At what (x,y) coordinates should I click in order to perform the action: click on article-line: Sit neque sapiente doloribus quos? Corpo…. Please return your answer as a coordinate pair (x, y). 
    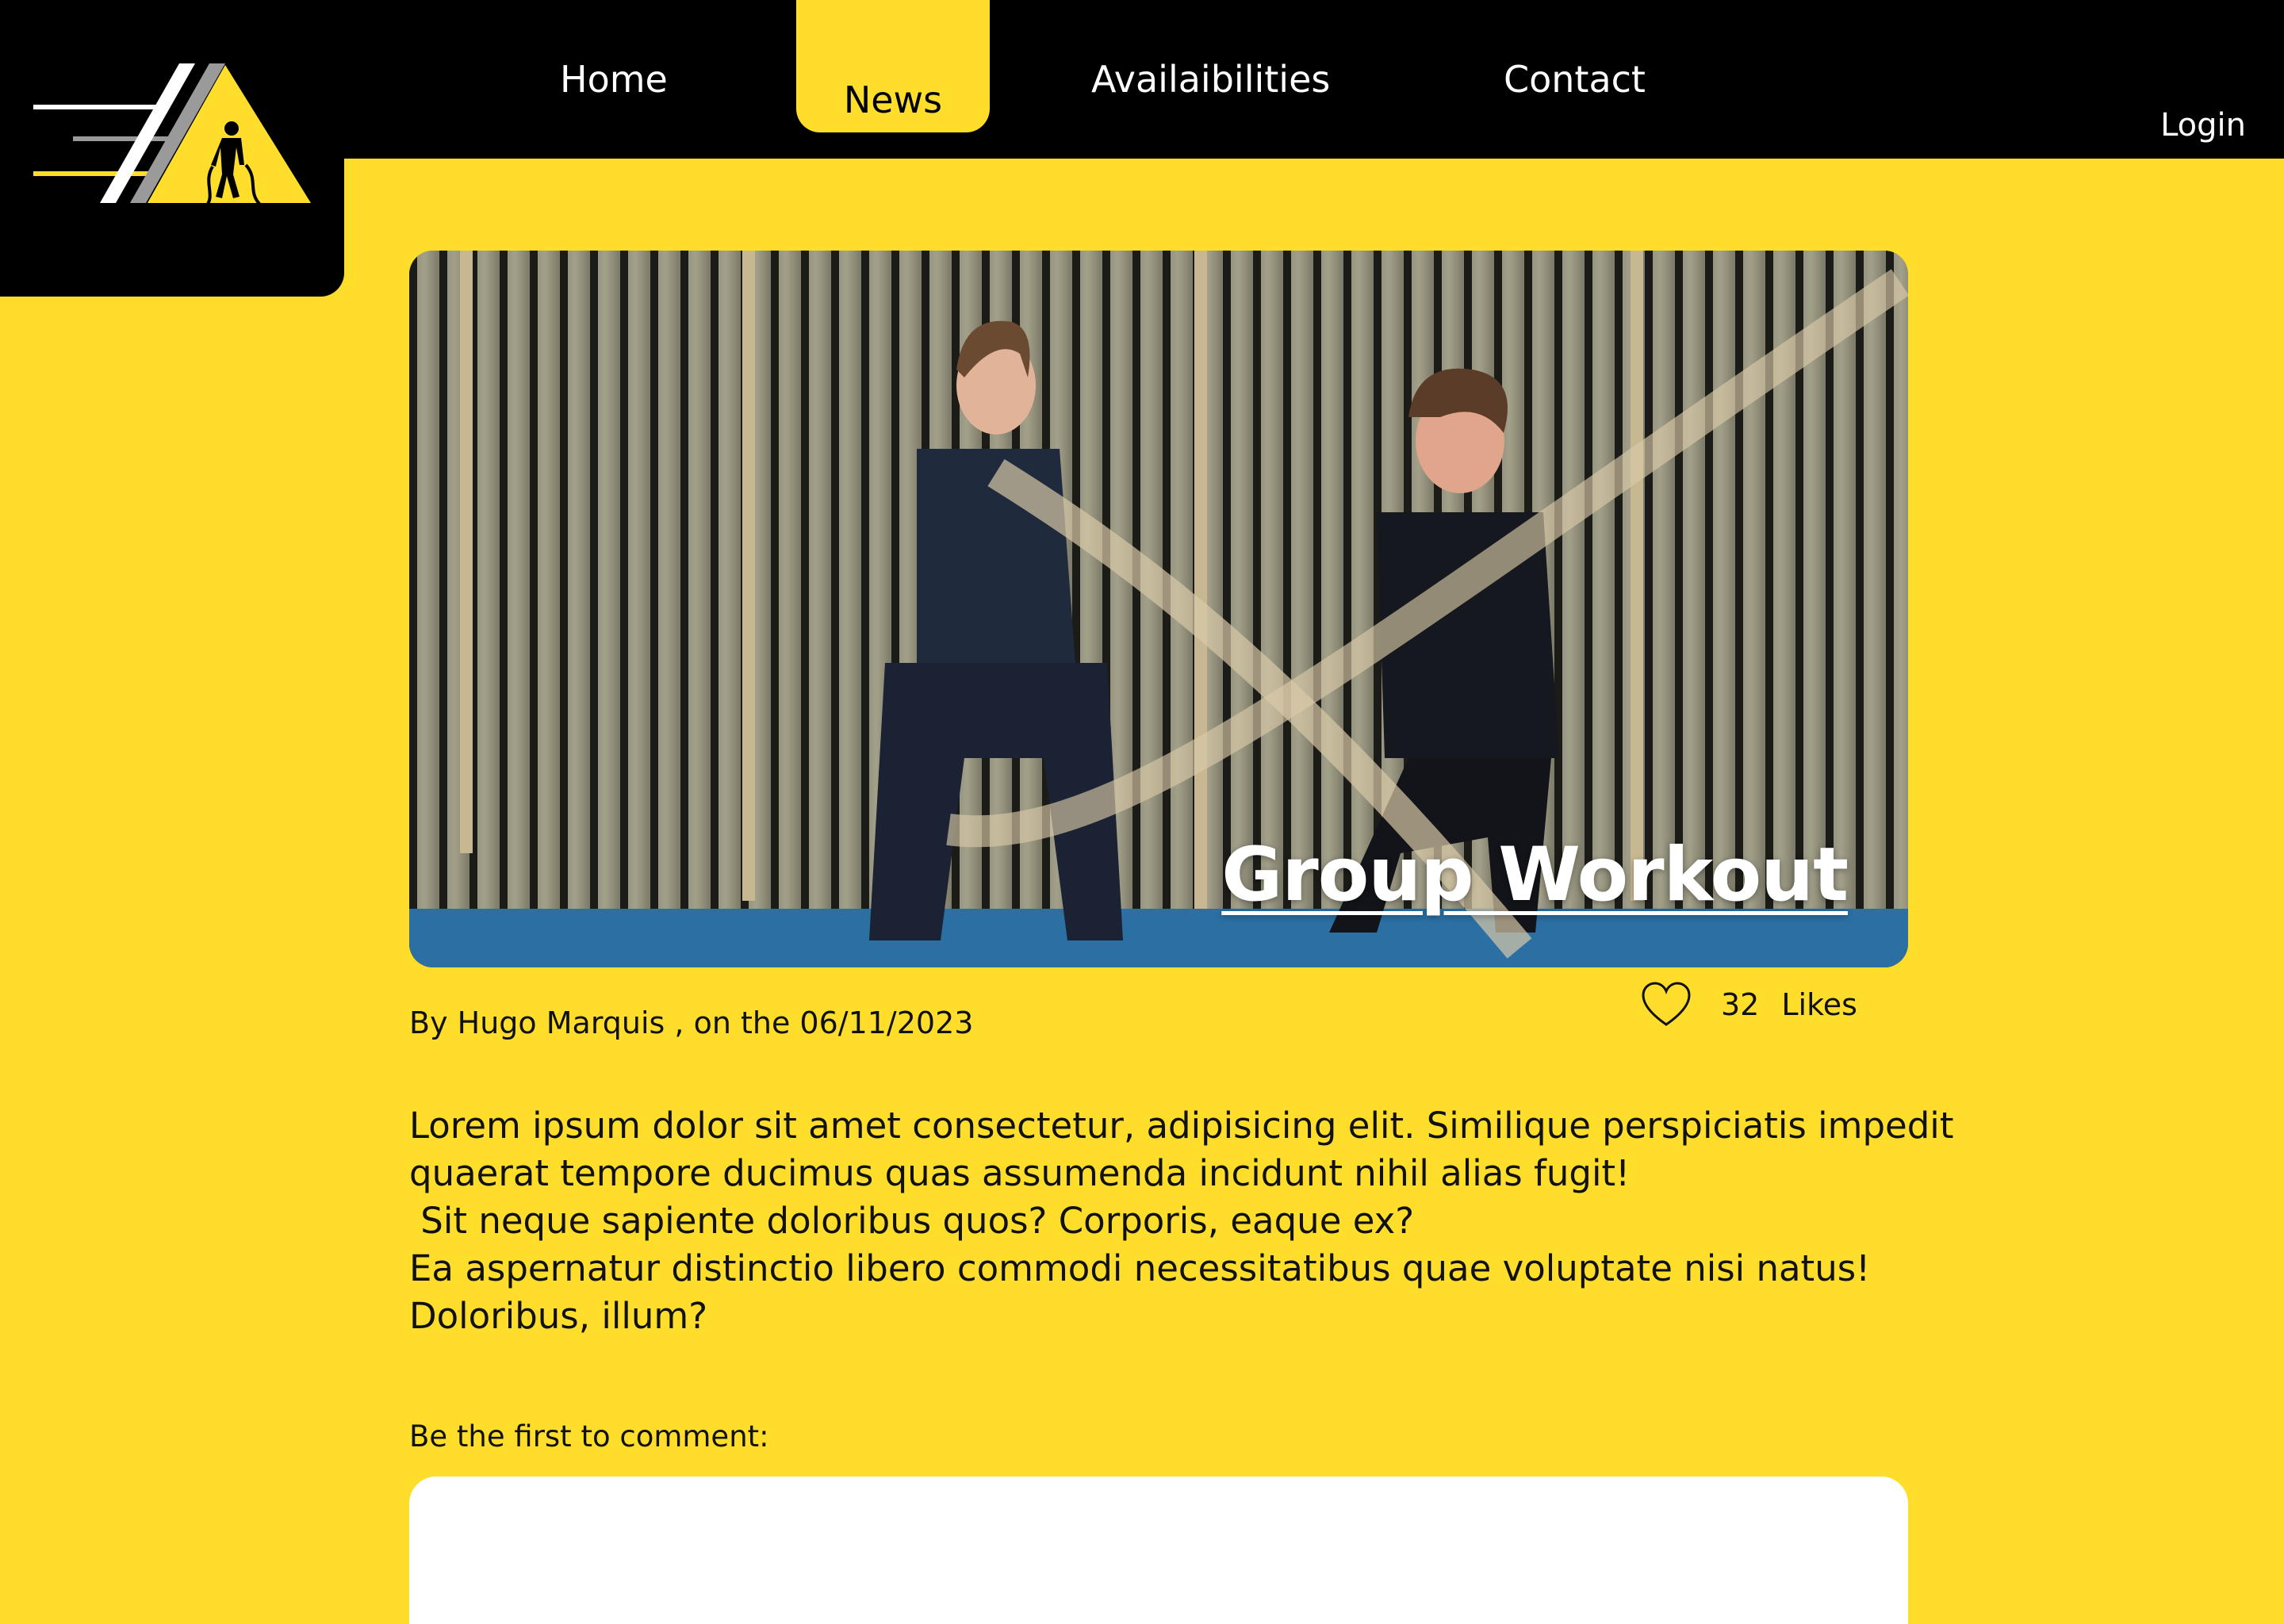
    Looking at the image, I should click on (912, 1221).